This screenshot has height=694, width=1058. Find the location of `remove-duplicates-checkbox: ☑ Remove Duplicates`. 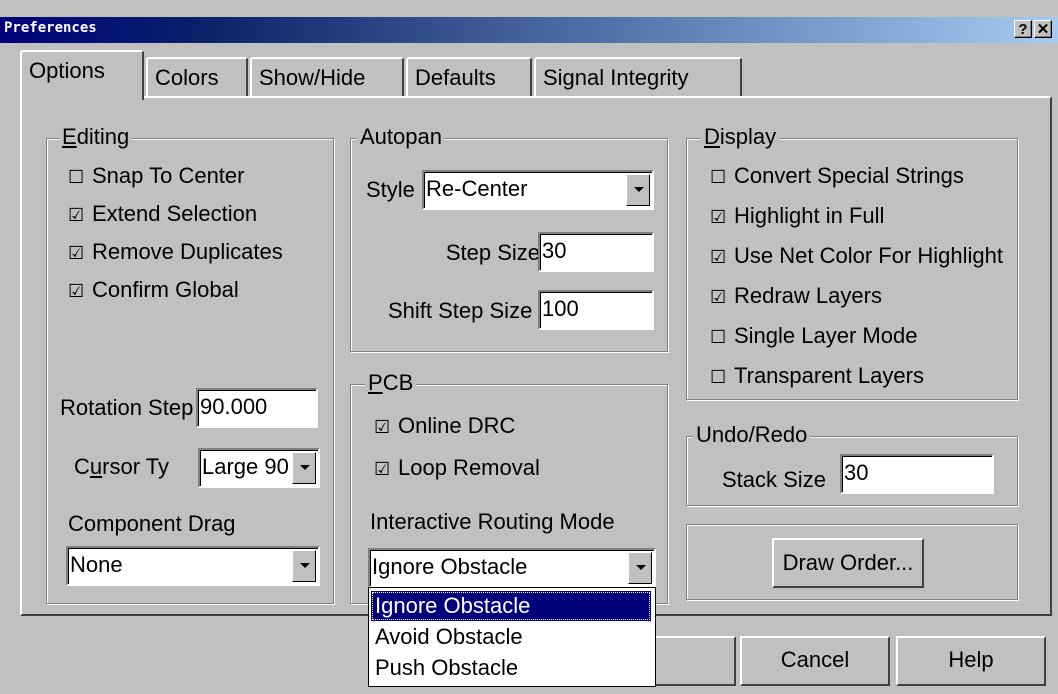

remove-duplicates-checkbox: ☑ Remove Duplicates is located at coordinates (191, 252).